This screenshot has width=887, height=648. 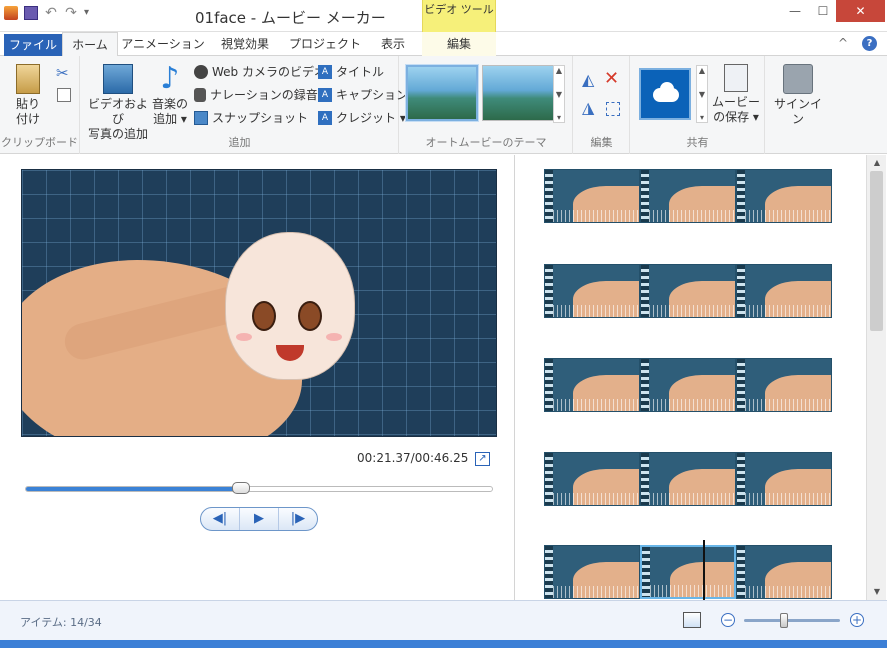 What do you see at coordinates (220, 519) in the screenshot?
I see `previous-frame-icon: ◀|` at bounding box center [220, 519].